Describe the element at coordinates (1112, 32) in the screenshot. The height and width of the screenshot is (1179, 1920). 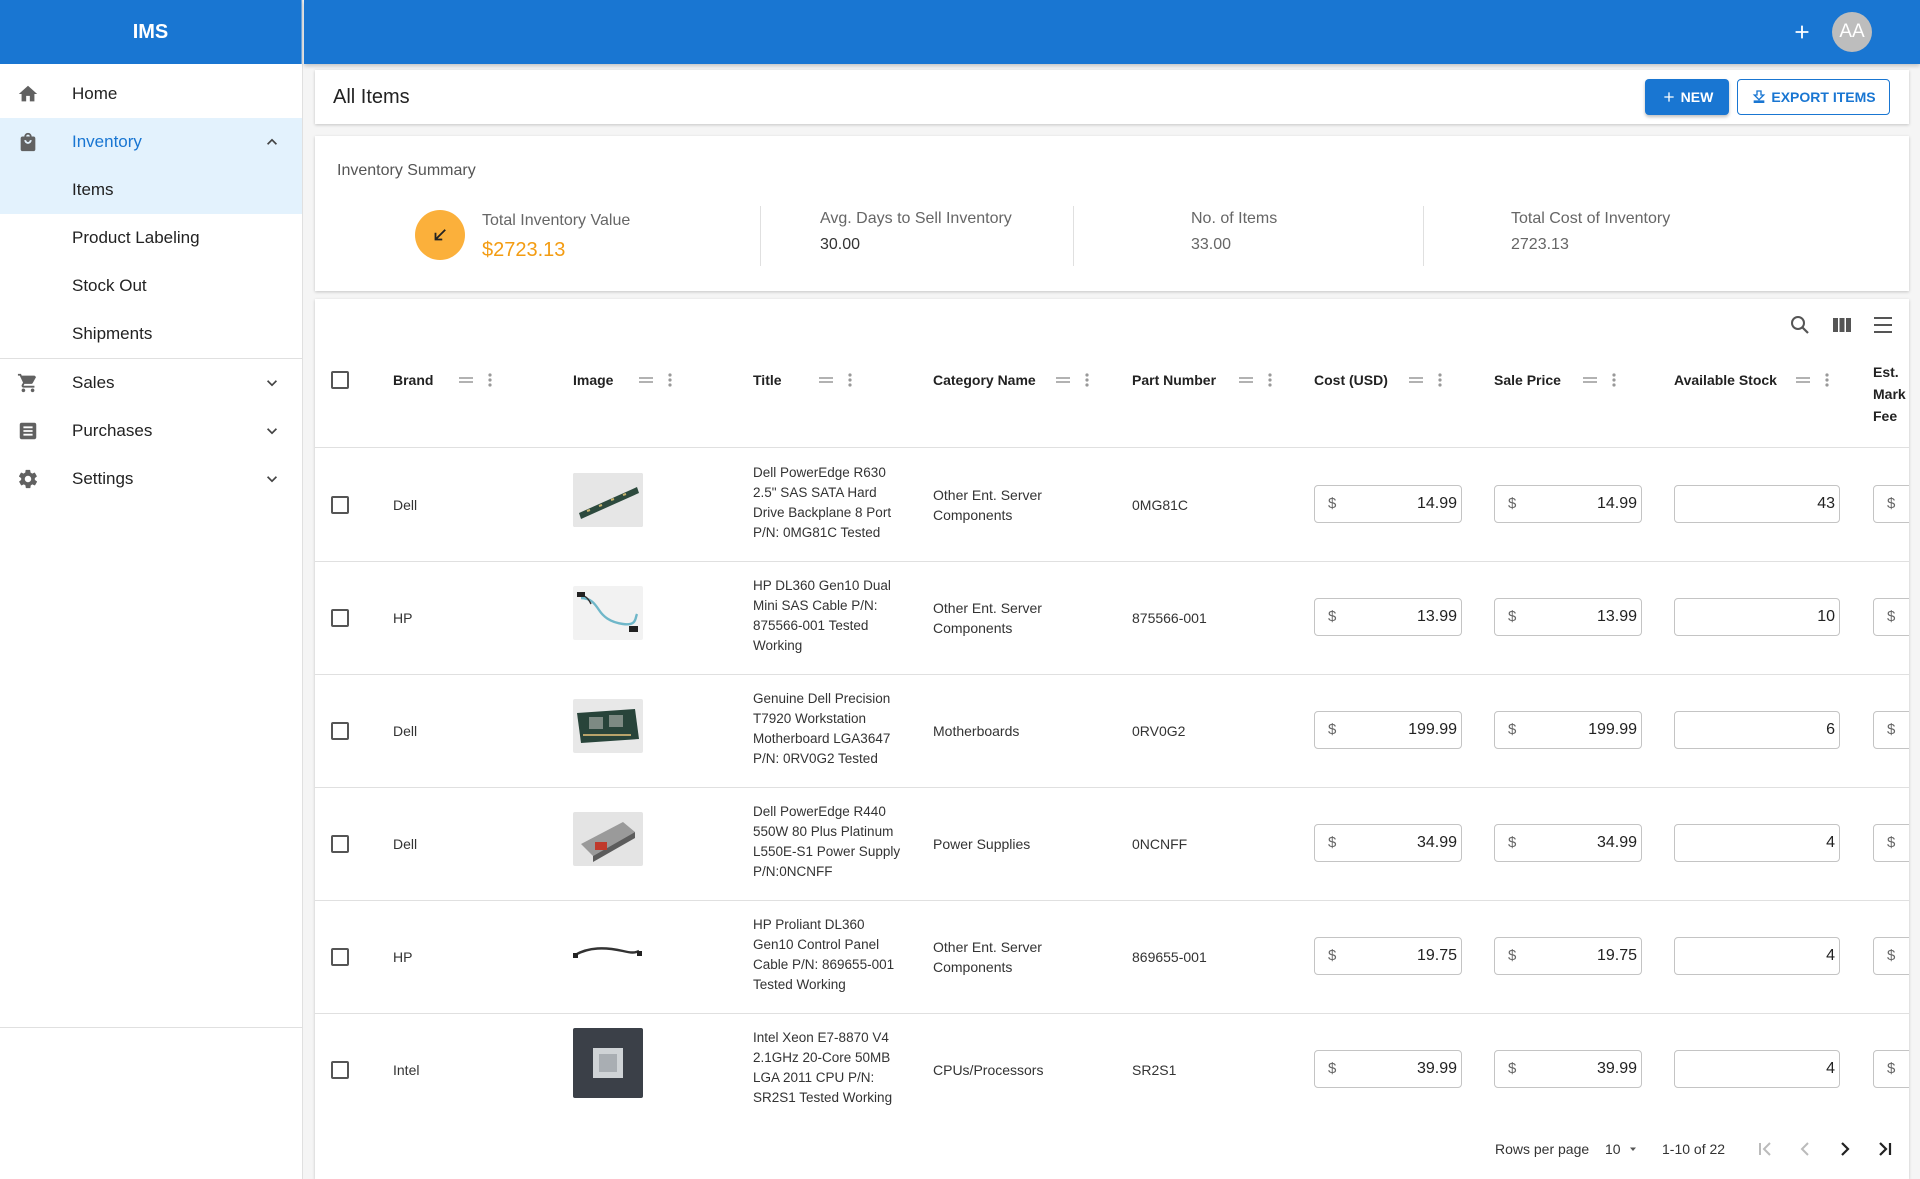
I see `top-app-bar: AA` at that location.